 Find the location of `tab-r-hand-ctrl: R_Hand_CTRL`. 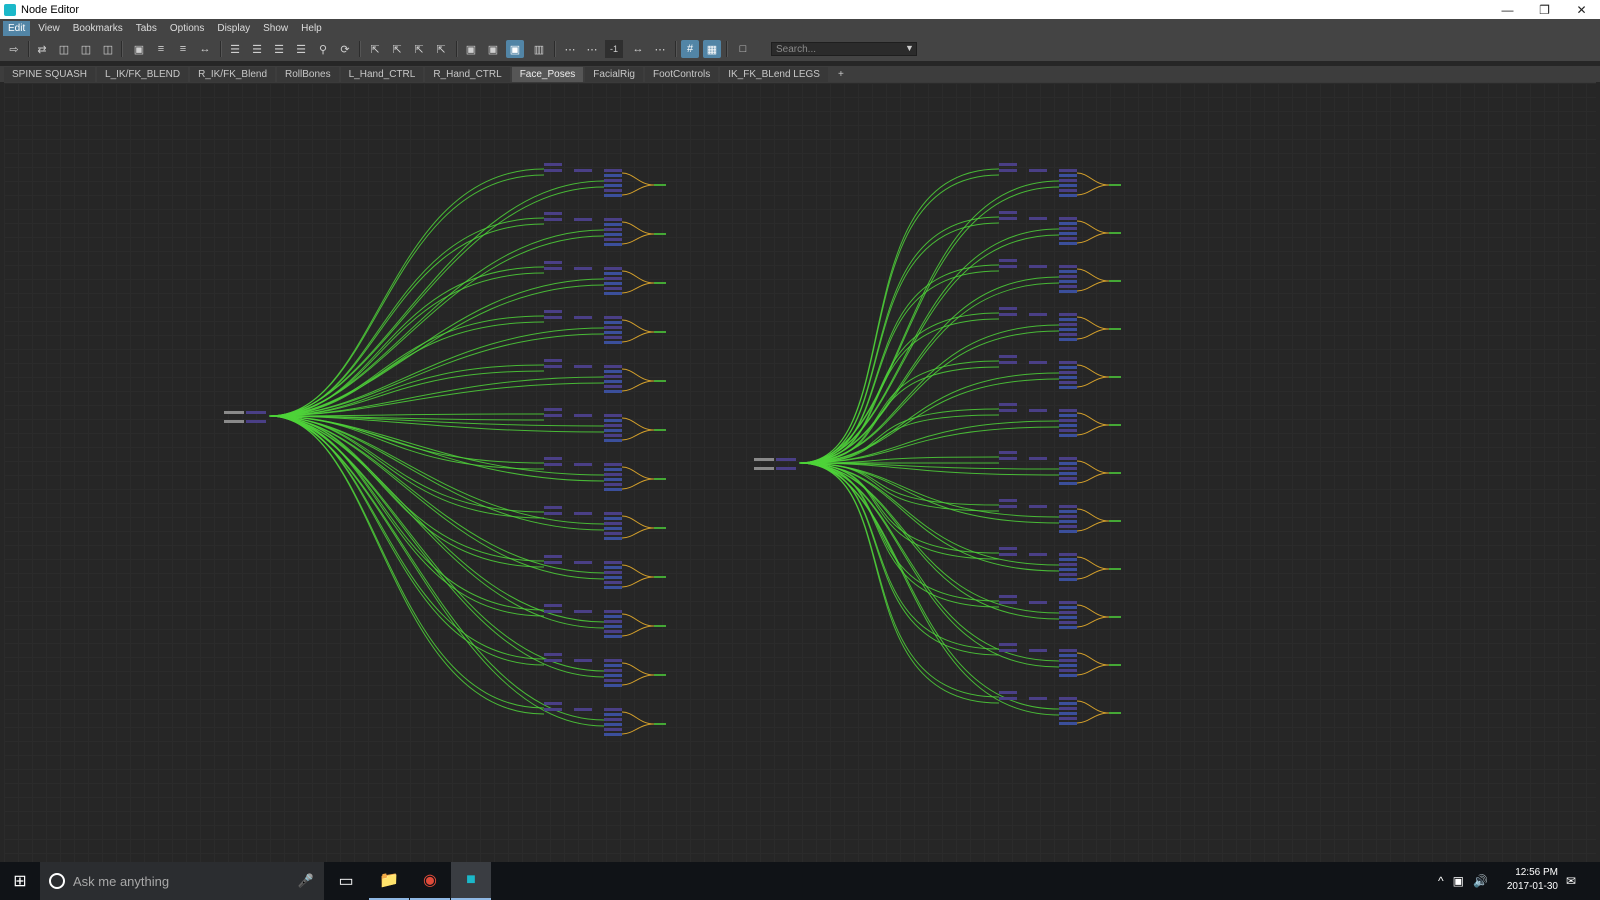

tab-r-hand-ctrl: R_Hand_CTRL is located at coordinates (467, 74).